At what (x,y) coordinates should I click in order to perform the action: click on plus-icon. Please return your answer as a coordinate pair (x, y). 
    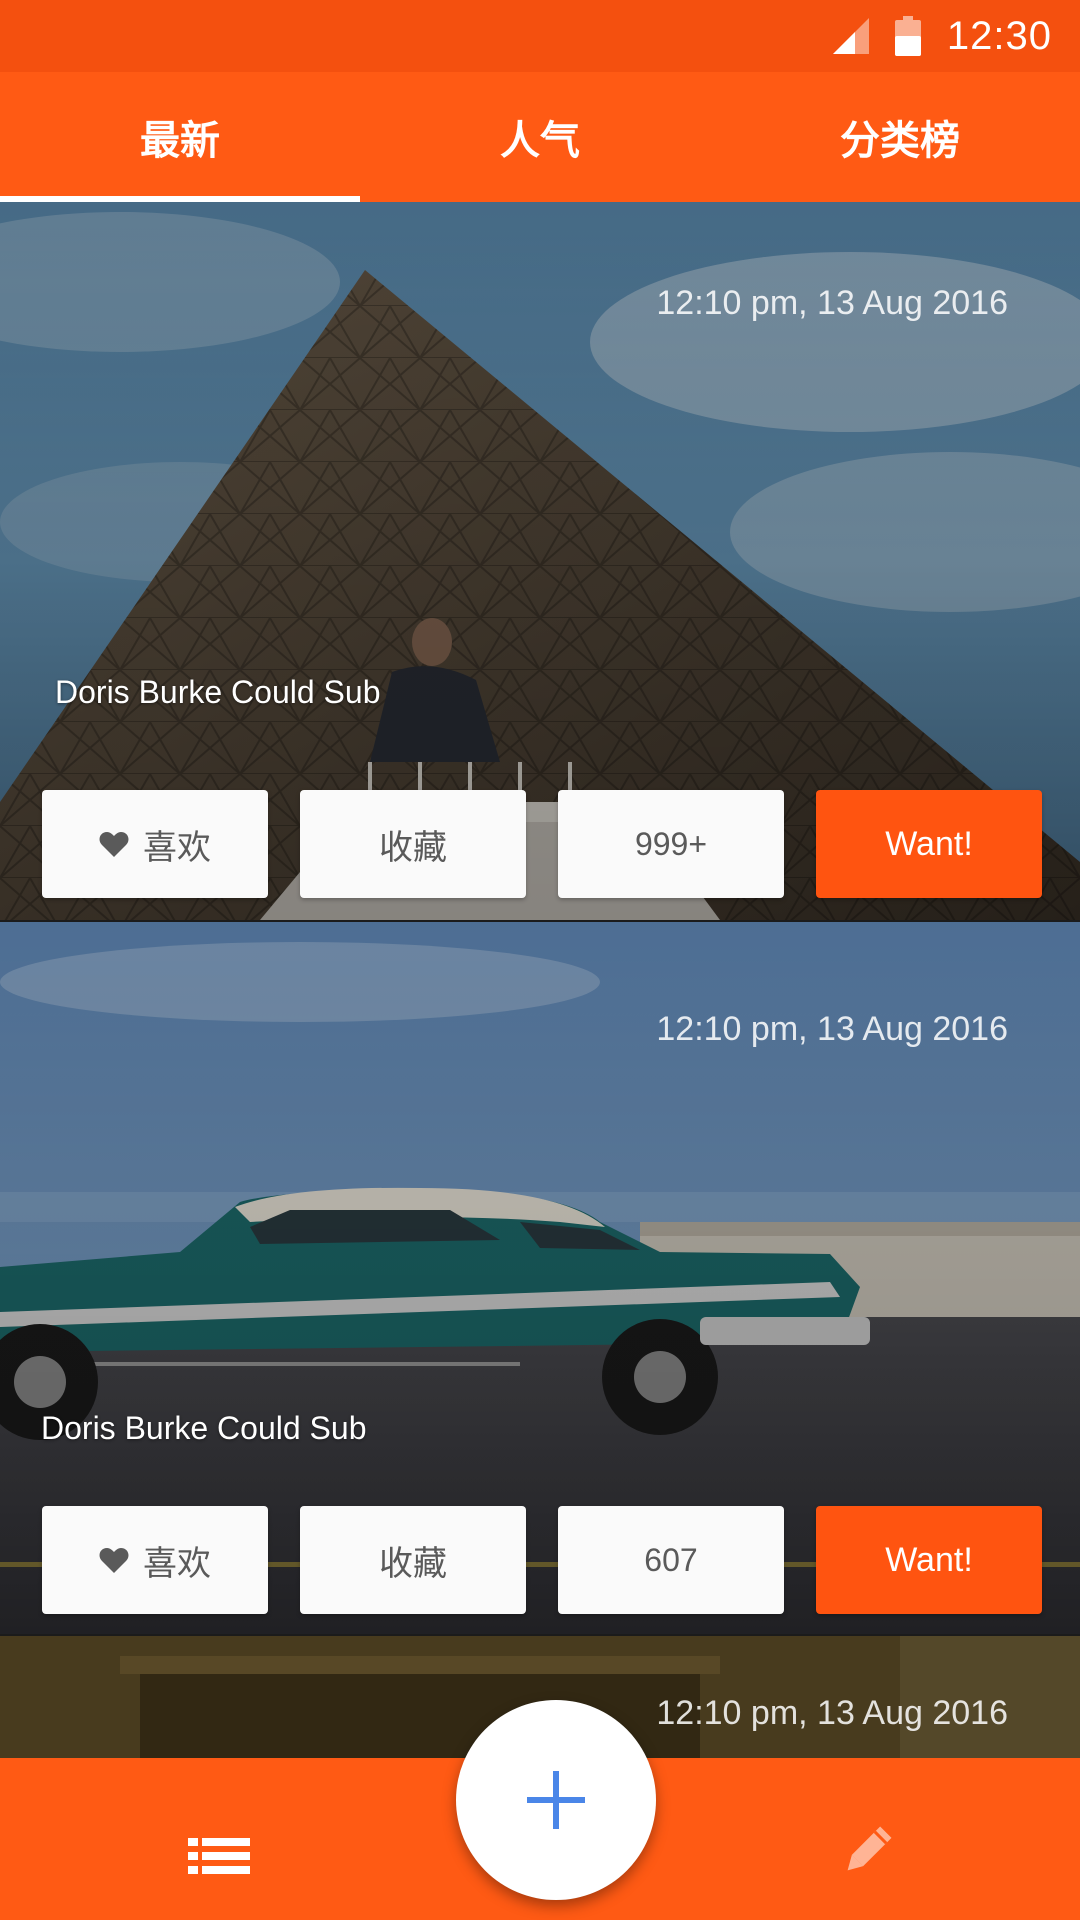
    Looking at the image, I should click on (556, 1800).